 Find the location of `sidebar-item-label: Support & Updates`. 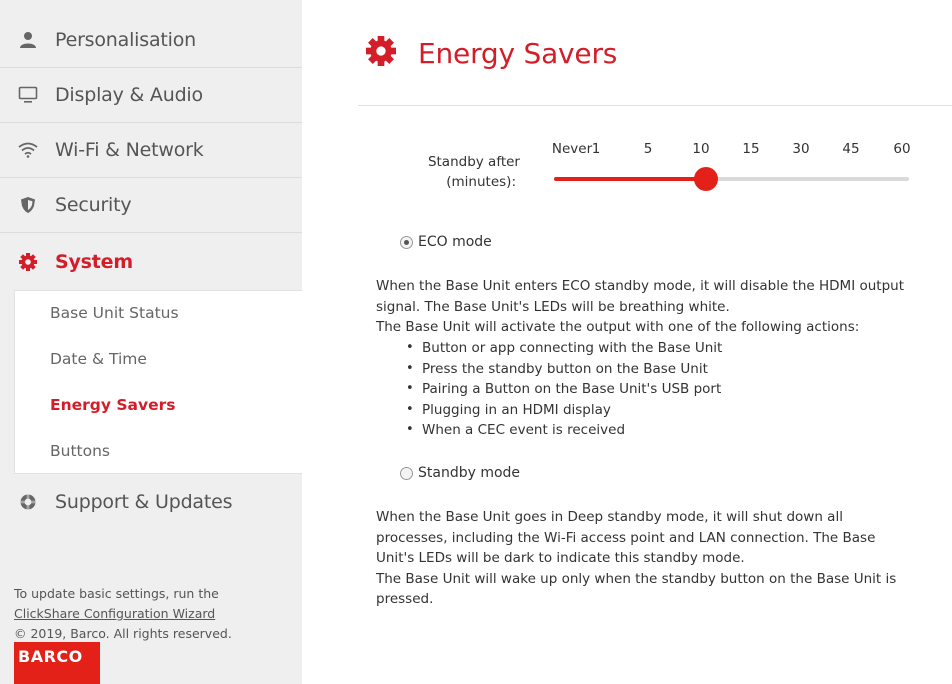

sidebar-item-label: Support & Updates is located at coordinates (144, 501).